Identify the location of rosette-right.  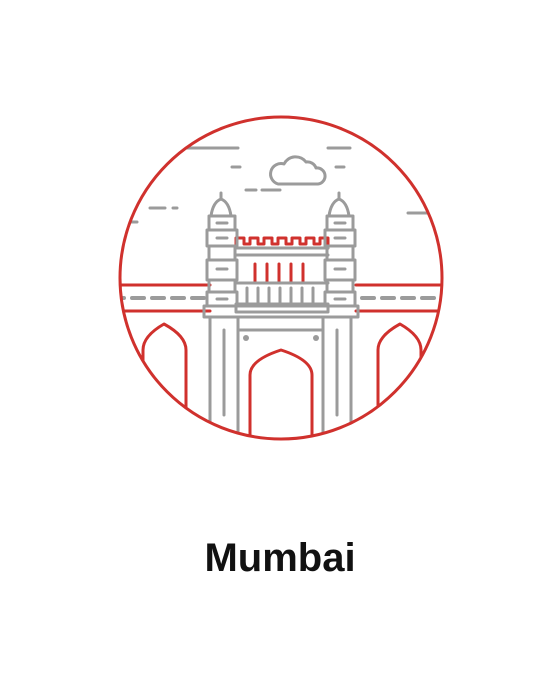
(316, 338).